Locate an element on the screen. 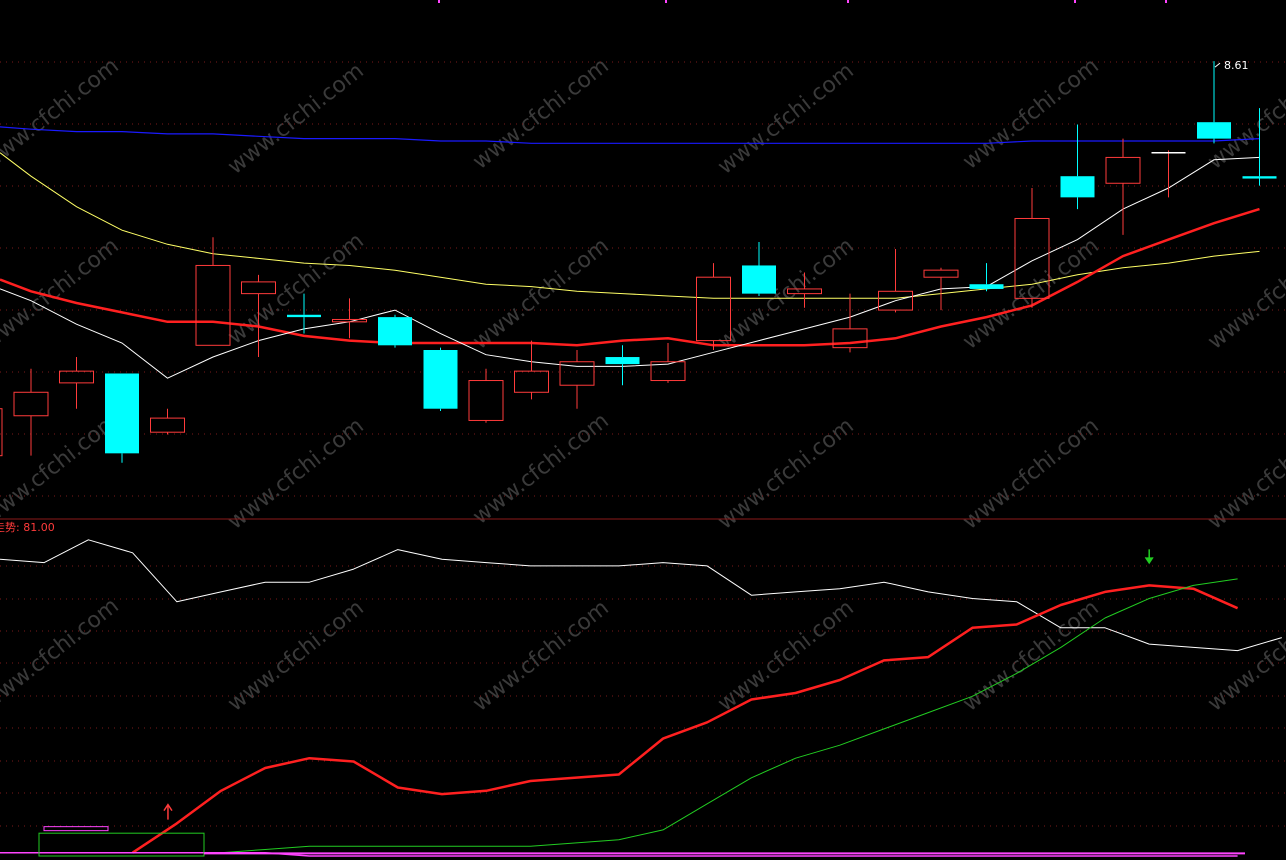  candle-partial is located at coordinates (1, 432).